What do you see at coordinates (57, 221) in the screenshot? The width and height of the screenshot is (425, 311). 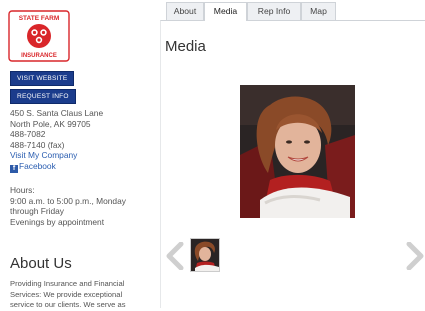 I see `hours-line-3: Evenings by appointment` at bounding box center [57, 221].